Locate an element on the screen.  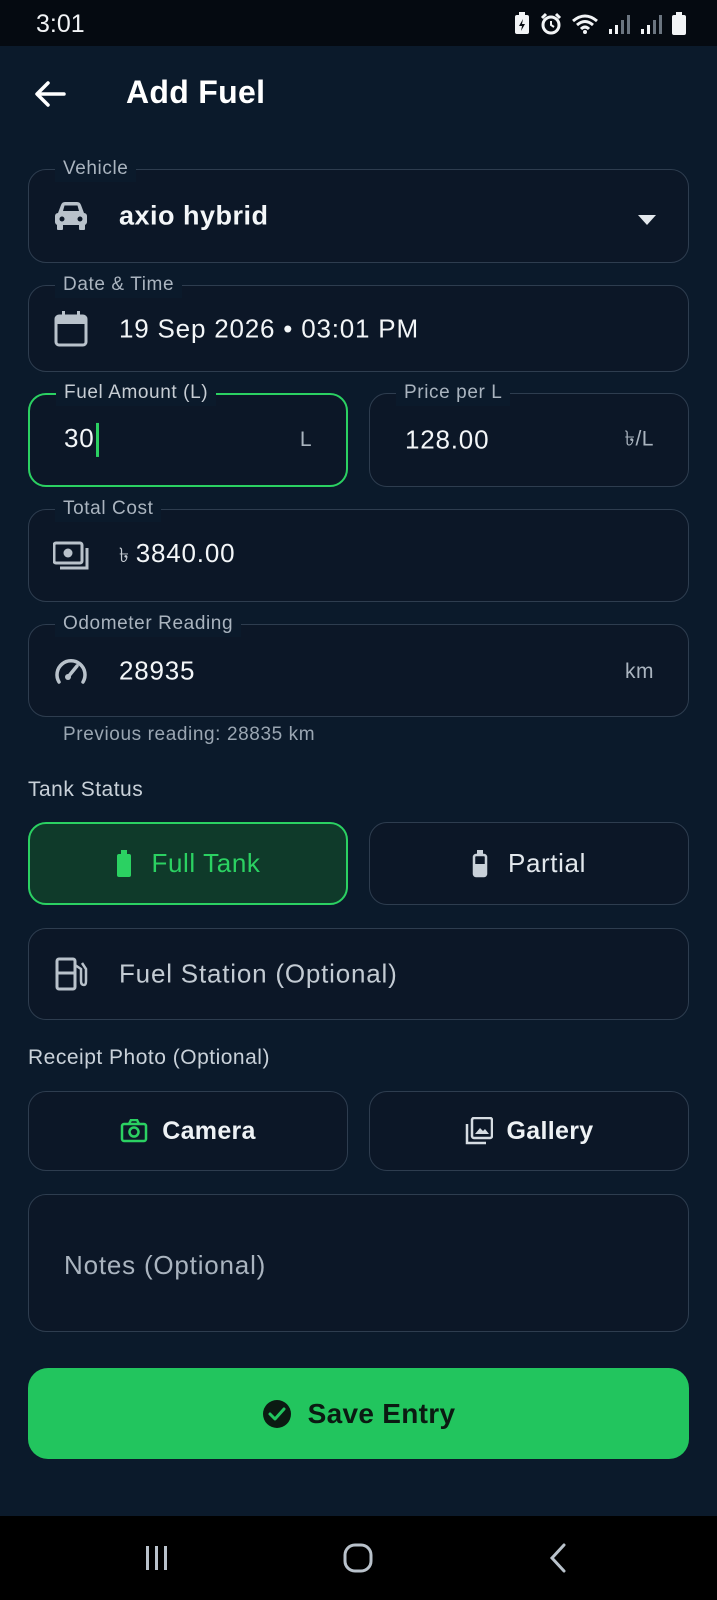
partial-tank-option: Partial is located at coordinates (529, 863).